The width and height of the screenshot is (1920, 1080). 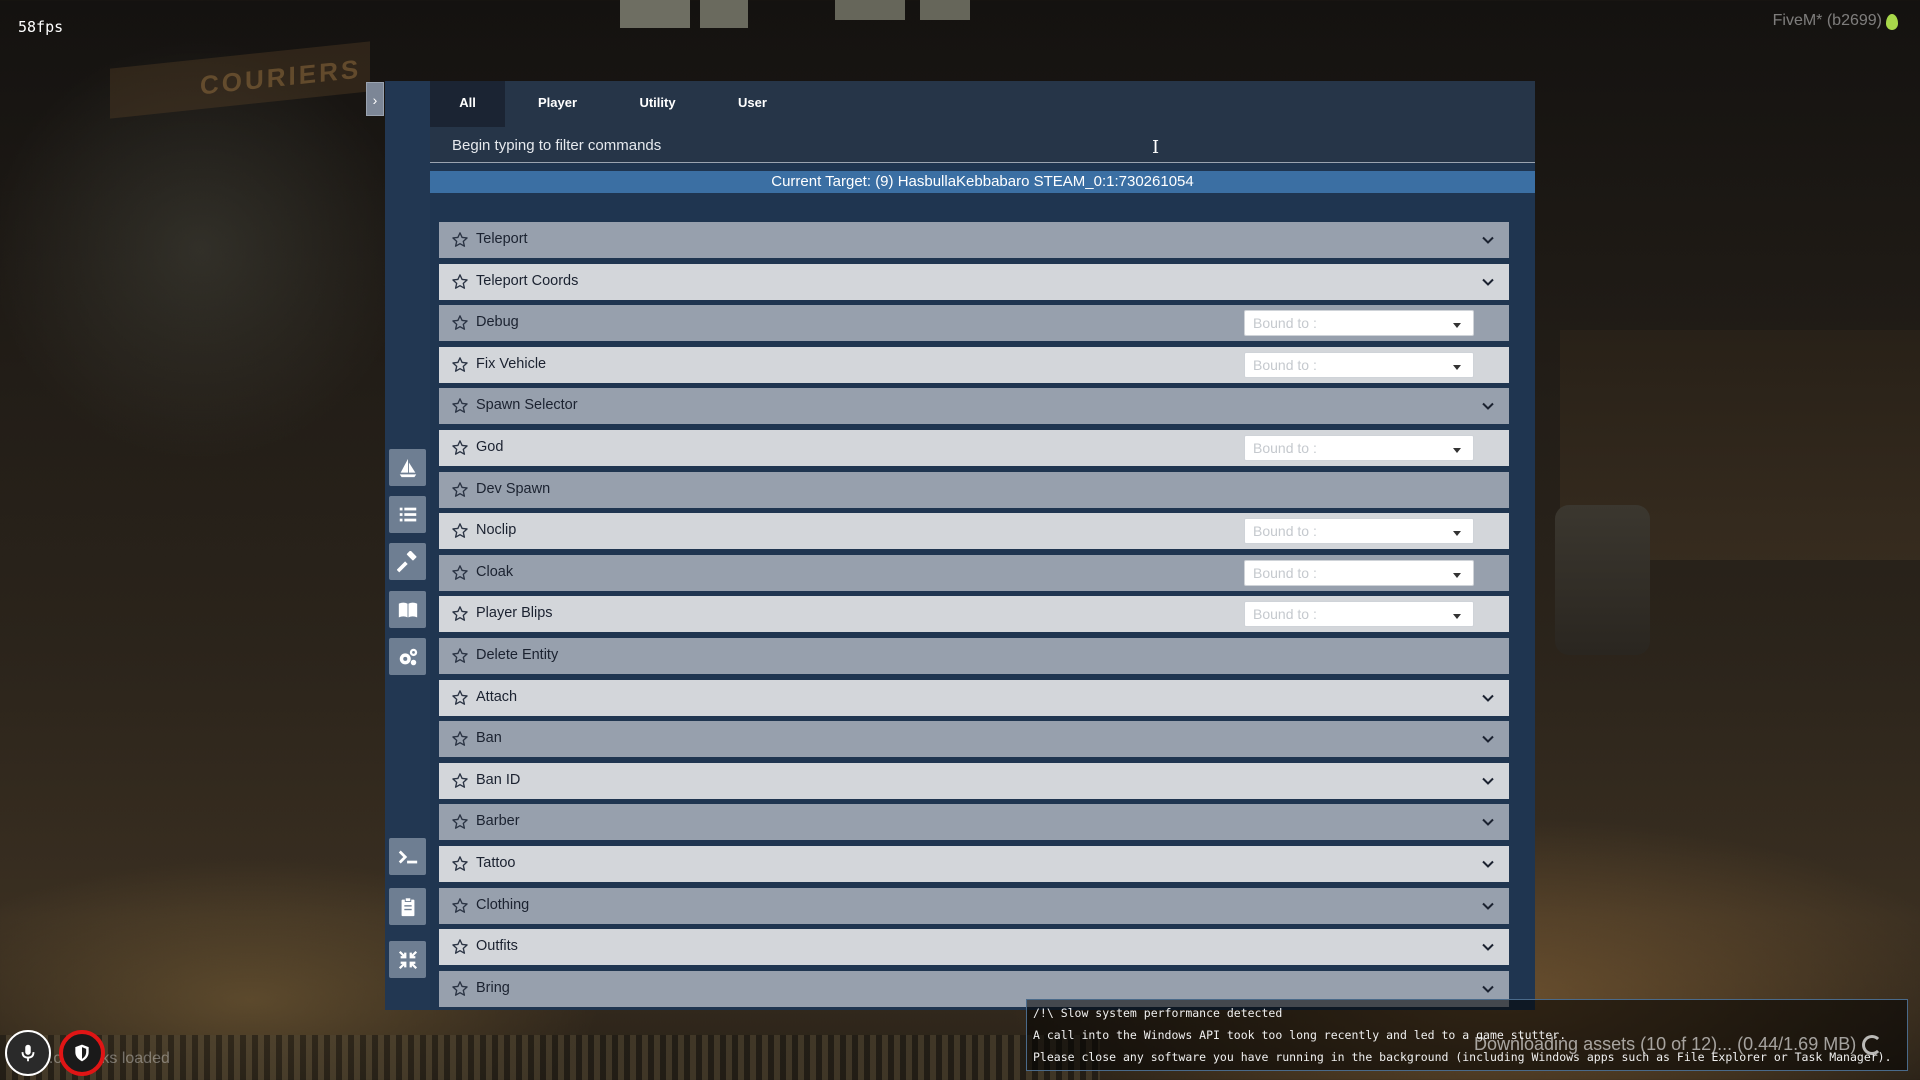 What do you see at coordinates (498, 821) in the screenshot?
I see `command-label: Barber` at bounding box center [498, 821].